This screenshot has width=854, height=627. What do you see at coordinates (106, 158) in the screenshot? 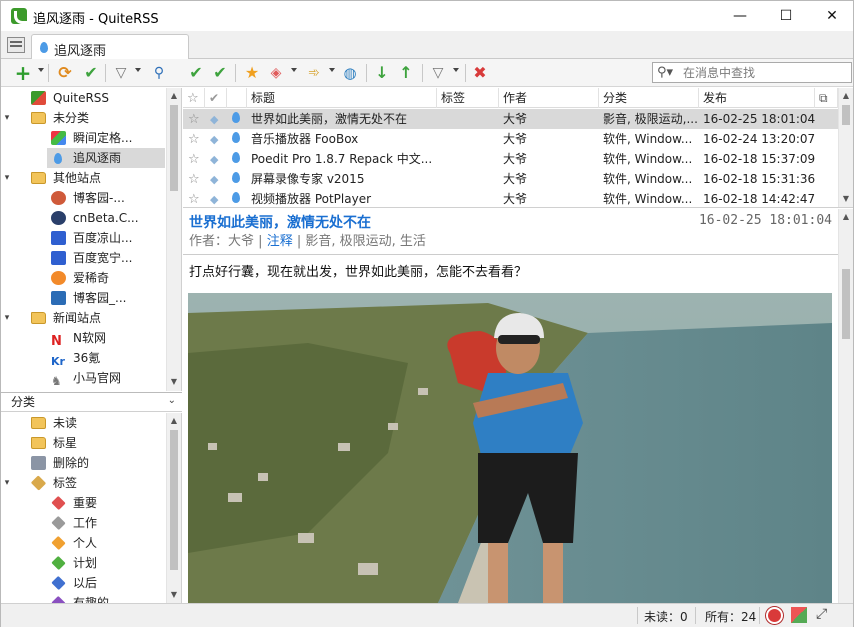
I see `feed-item: 追风逐雨` at bounding box center [106, 158].